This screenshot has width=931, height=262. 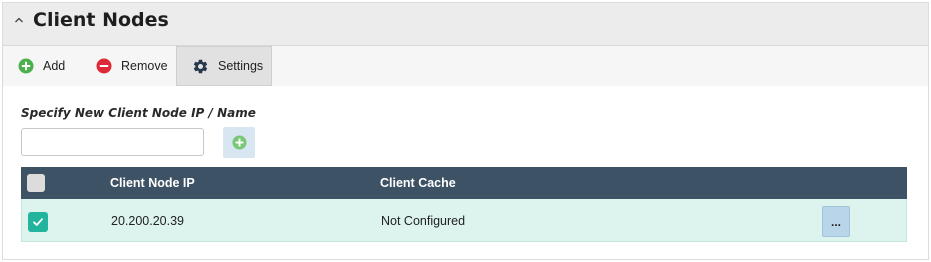 I want to click on gear-icon, so click(x=200, y=66).